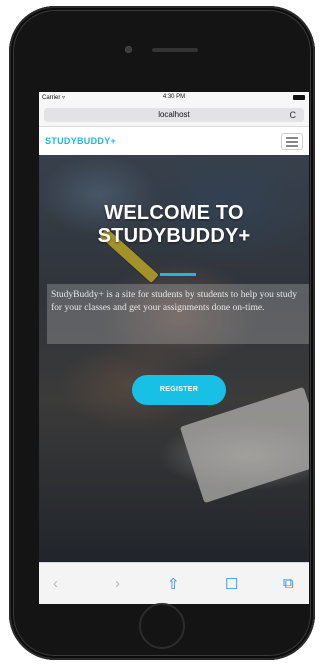 The width and height of the screenshot is (324, 667). I want to click on register-button: REGISTER, so click(179, 390).